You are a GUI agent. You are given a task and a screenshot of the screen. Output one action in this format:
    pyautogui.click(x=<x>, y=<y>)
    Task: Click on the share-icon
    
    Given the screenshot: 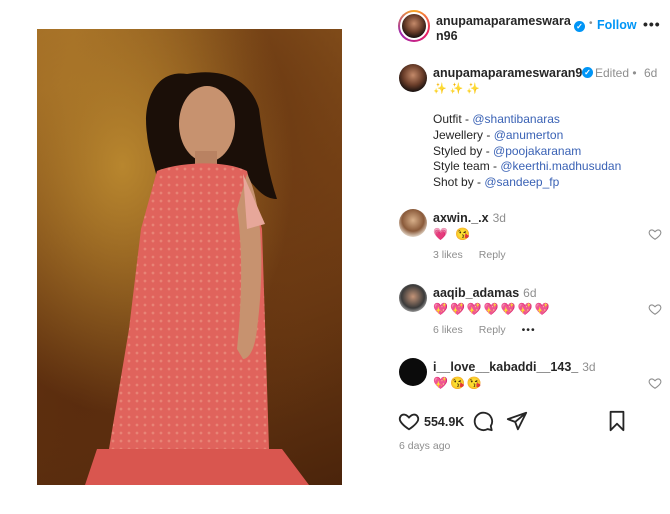 What is the action you would take?
    pyautogui.click(x=517, y=421)
    